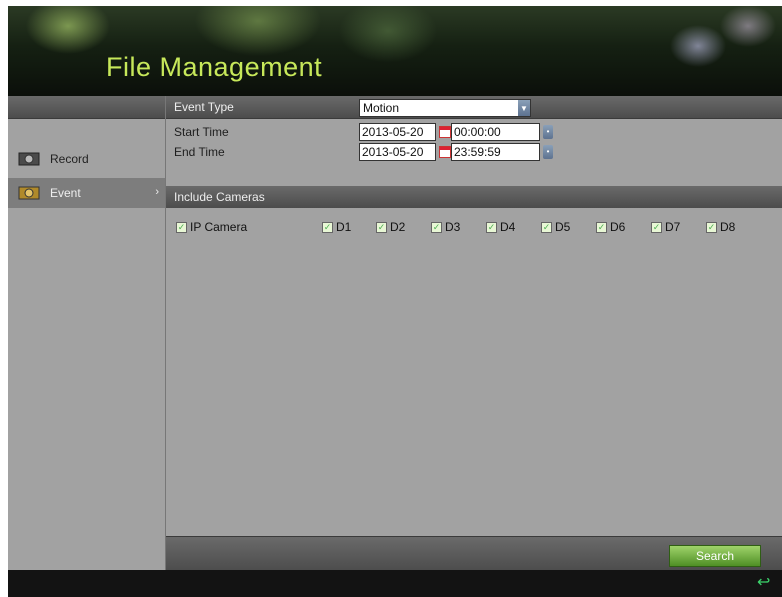 The image size is (782, 597). I want to click on checkbox-label: IP Camera, so click(219, 227).